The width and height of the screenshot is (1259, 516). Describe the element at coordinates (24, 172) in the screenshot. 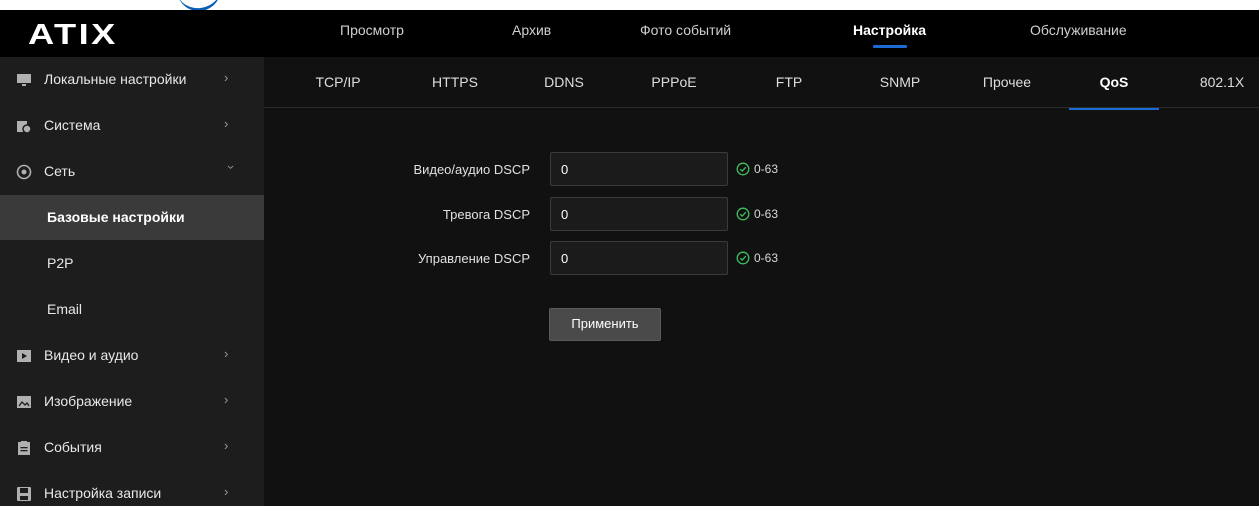

I see `network-icon` at that location.